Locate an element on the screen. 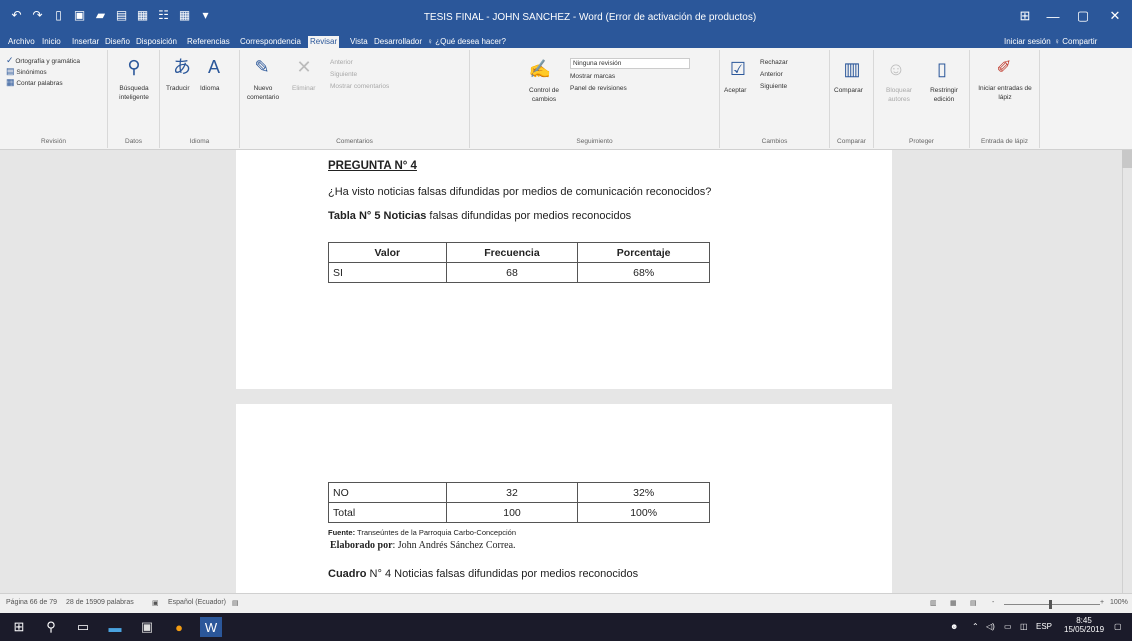 This screenshot has height=641, width=1132. customize-qat-button: ▾ is located at coordinates (205, 14).